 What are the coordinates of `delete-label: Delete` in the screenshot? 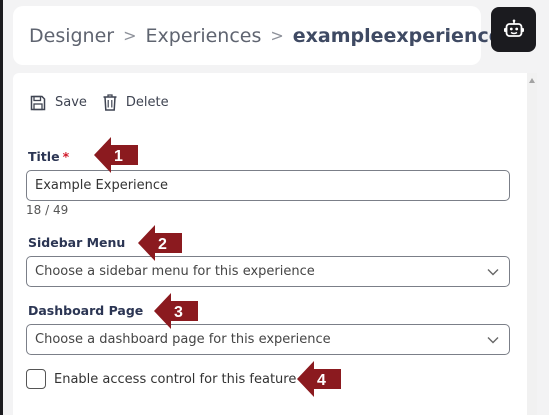 It's located at (147, 102).